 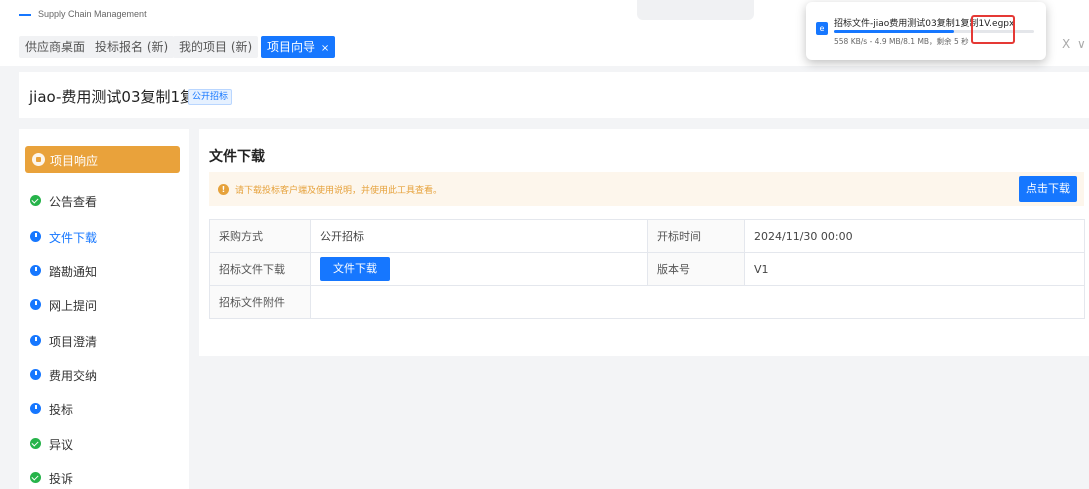 I want to click on procurement-method-label: 采购方式, so click(x=260, y=236).